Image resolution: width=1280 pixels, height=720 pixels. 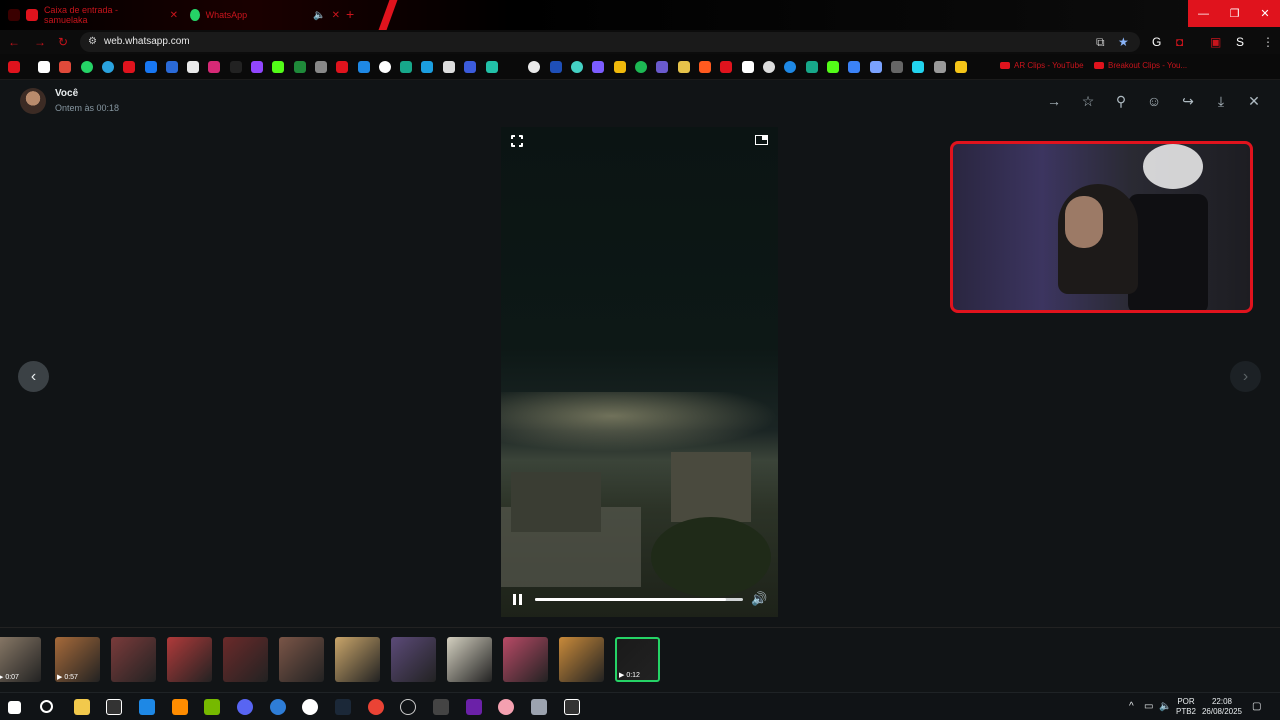 What do you see at coordinates (1100, 42) in the screenshot?
I see `install-app-icon: ⧉` at bounding box center [1100, 42].